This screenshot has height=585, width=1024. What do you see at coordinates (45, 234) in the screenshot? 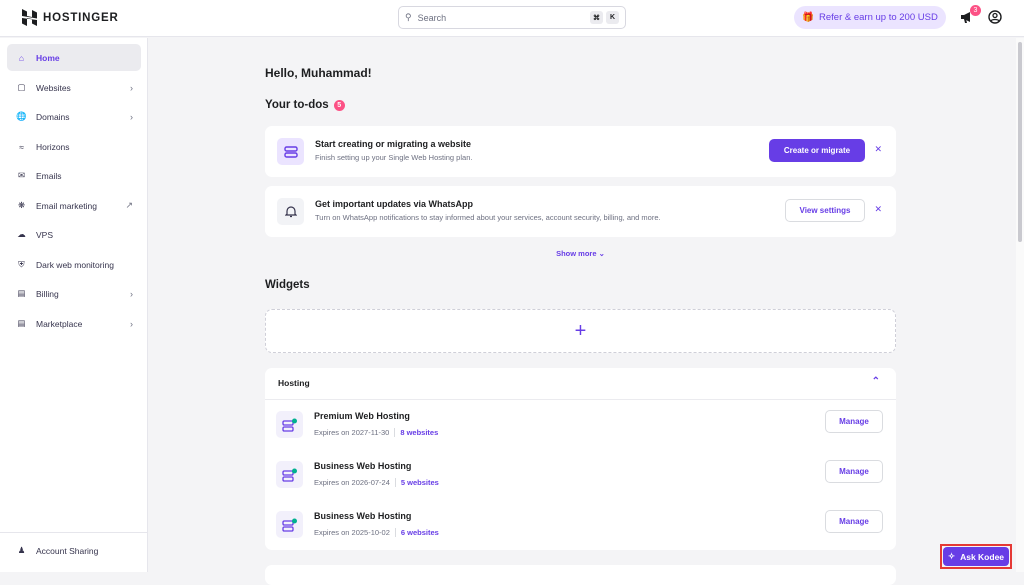
I see `sidebar-item-label: VPS` at bounding box center [45, 234].